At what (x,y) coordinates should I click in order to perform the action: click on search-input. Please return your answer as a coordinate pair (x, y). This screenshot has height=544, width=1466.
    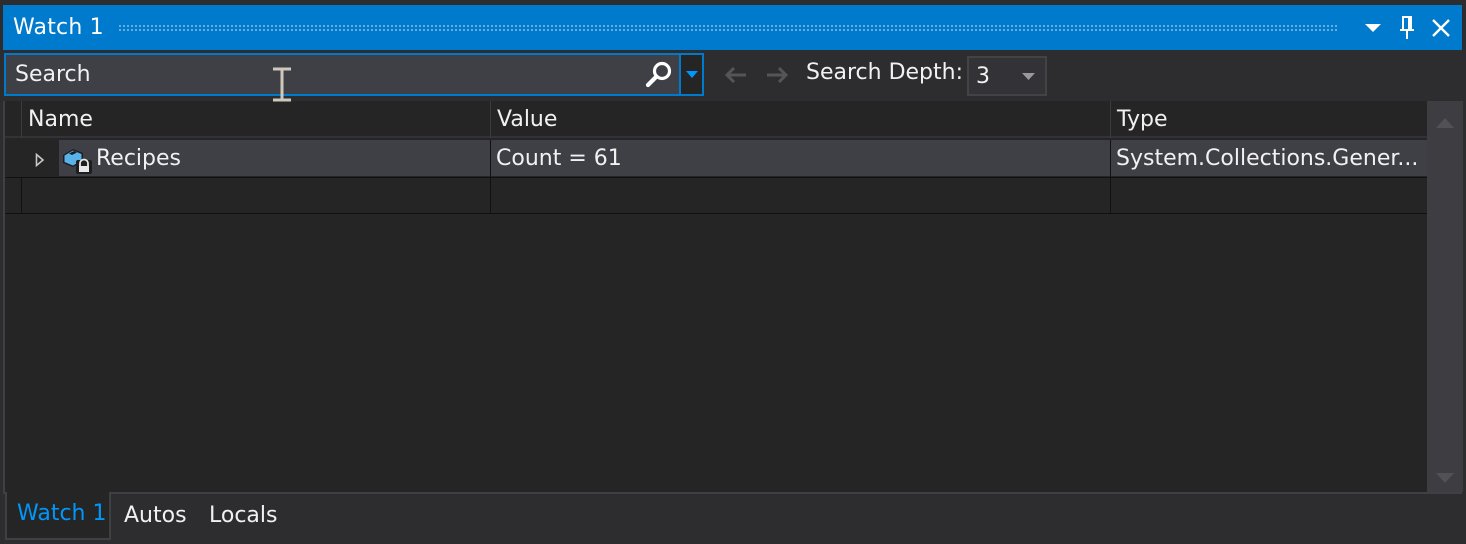
    Looking at the image, I should click on (322, 74).